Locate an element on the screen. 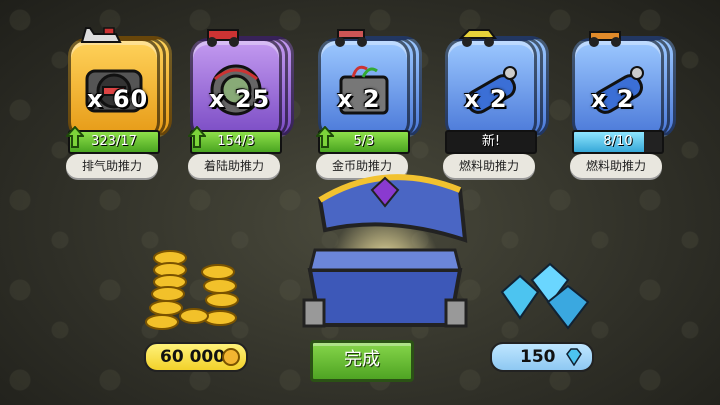 This screenshot has height=405, width=720. card-count: x 60 is located at coordinates (118, 99).